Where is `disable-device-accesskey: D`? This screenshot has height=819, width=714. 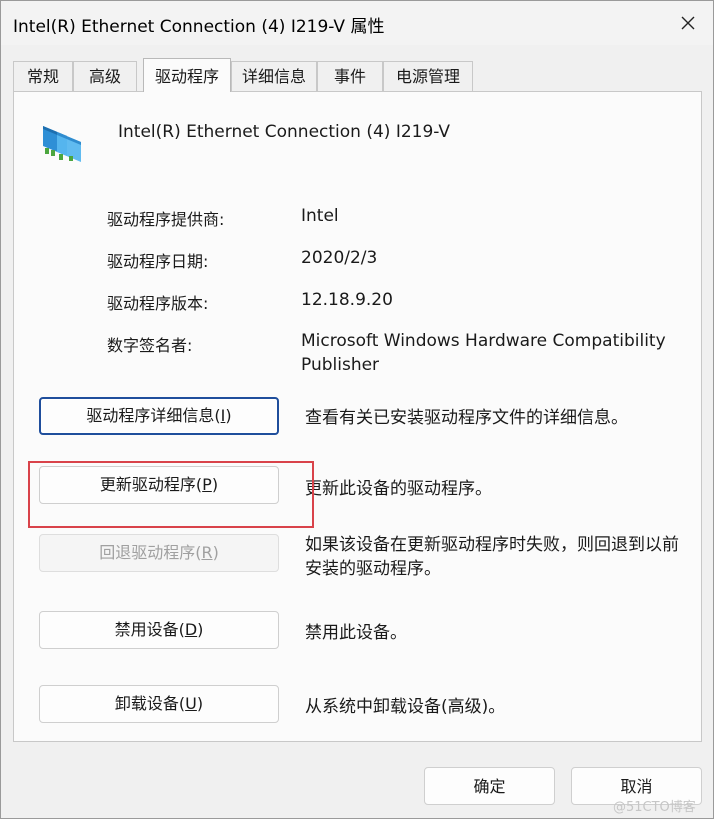
disable-device-accesskey: D is located at coordinates (191, 629).